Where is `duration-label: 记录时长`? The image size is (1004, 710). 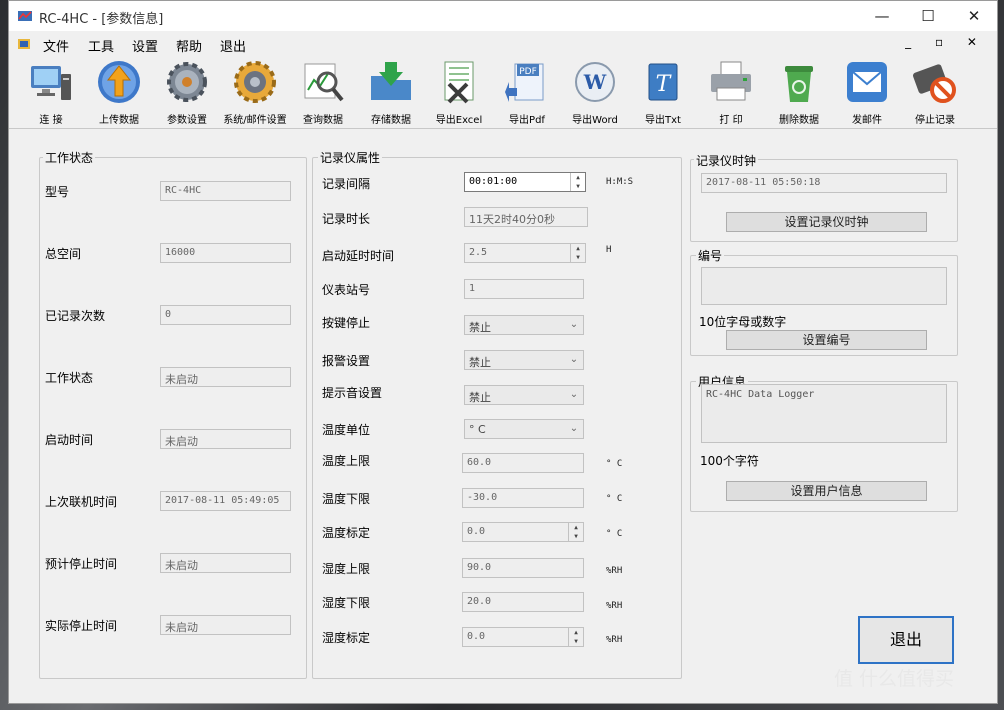 duration-label: 记录时长 is located at coordinates (346, 219).